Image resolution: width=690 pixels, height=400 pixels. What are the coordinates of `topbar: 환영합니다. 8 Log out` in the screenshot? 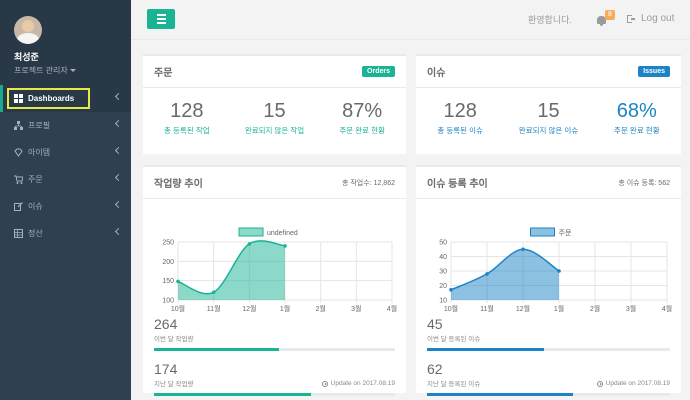 It's located at (410, 20).